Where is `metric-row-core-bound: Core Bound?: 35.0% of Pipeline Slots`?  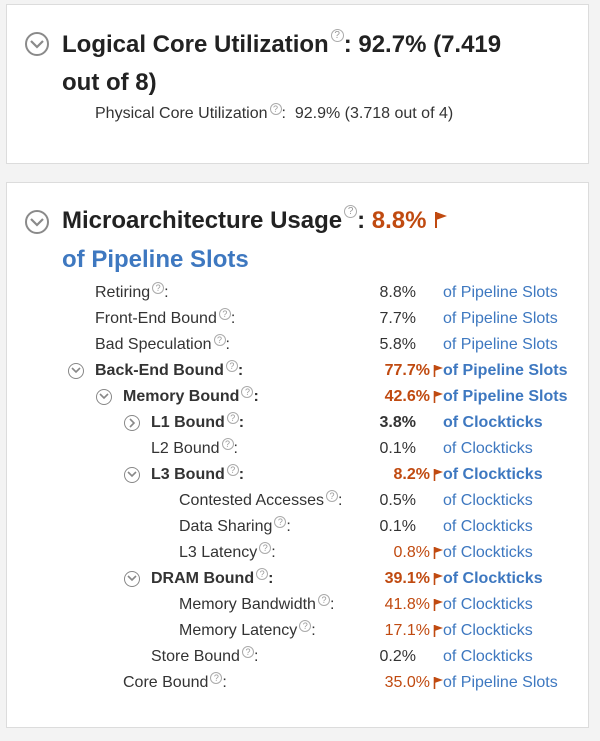
metric-row-core-bound: Core Bound?: 35.0% of Pipeline Slots is located at coordinates (298, 683).